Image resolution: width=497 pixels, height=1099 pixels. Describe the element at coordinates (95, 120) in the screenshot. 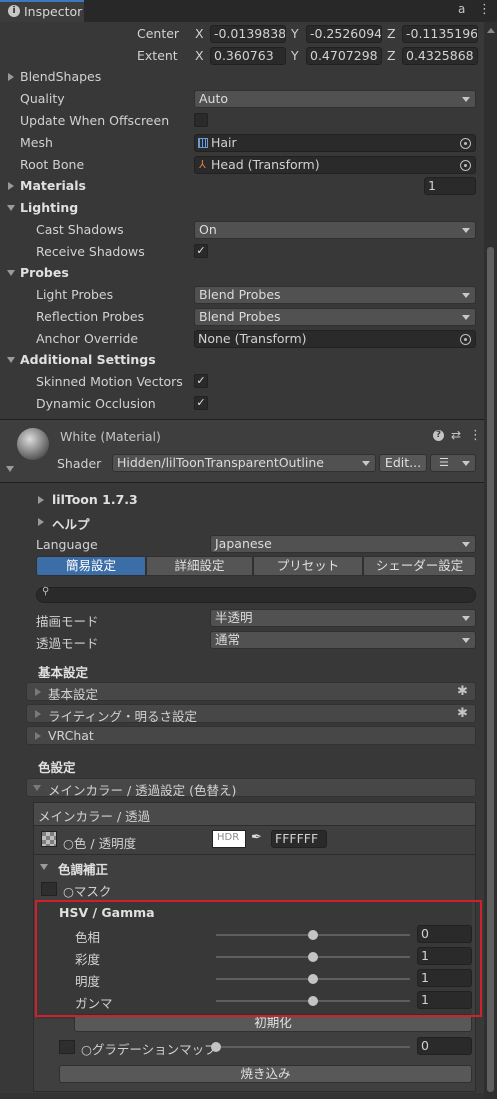

I see `update-offscreen-label: Update When Offscreen` at that location.